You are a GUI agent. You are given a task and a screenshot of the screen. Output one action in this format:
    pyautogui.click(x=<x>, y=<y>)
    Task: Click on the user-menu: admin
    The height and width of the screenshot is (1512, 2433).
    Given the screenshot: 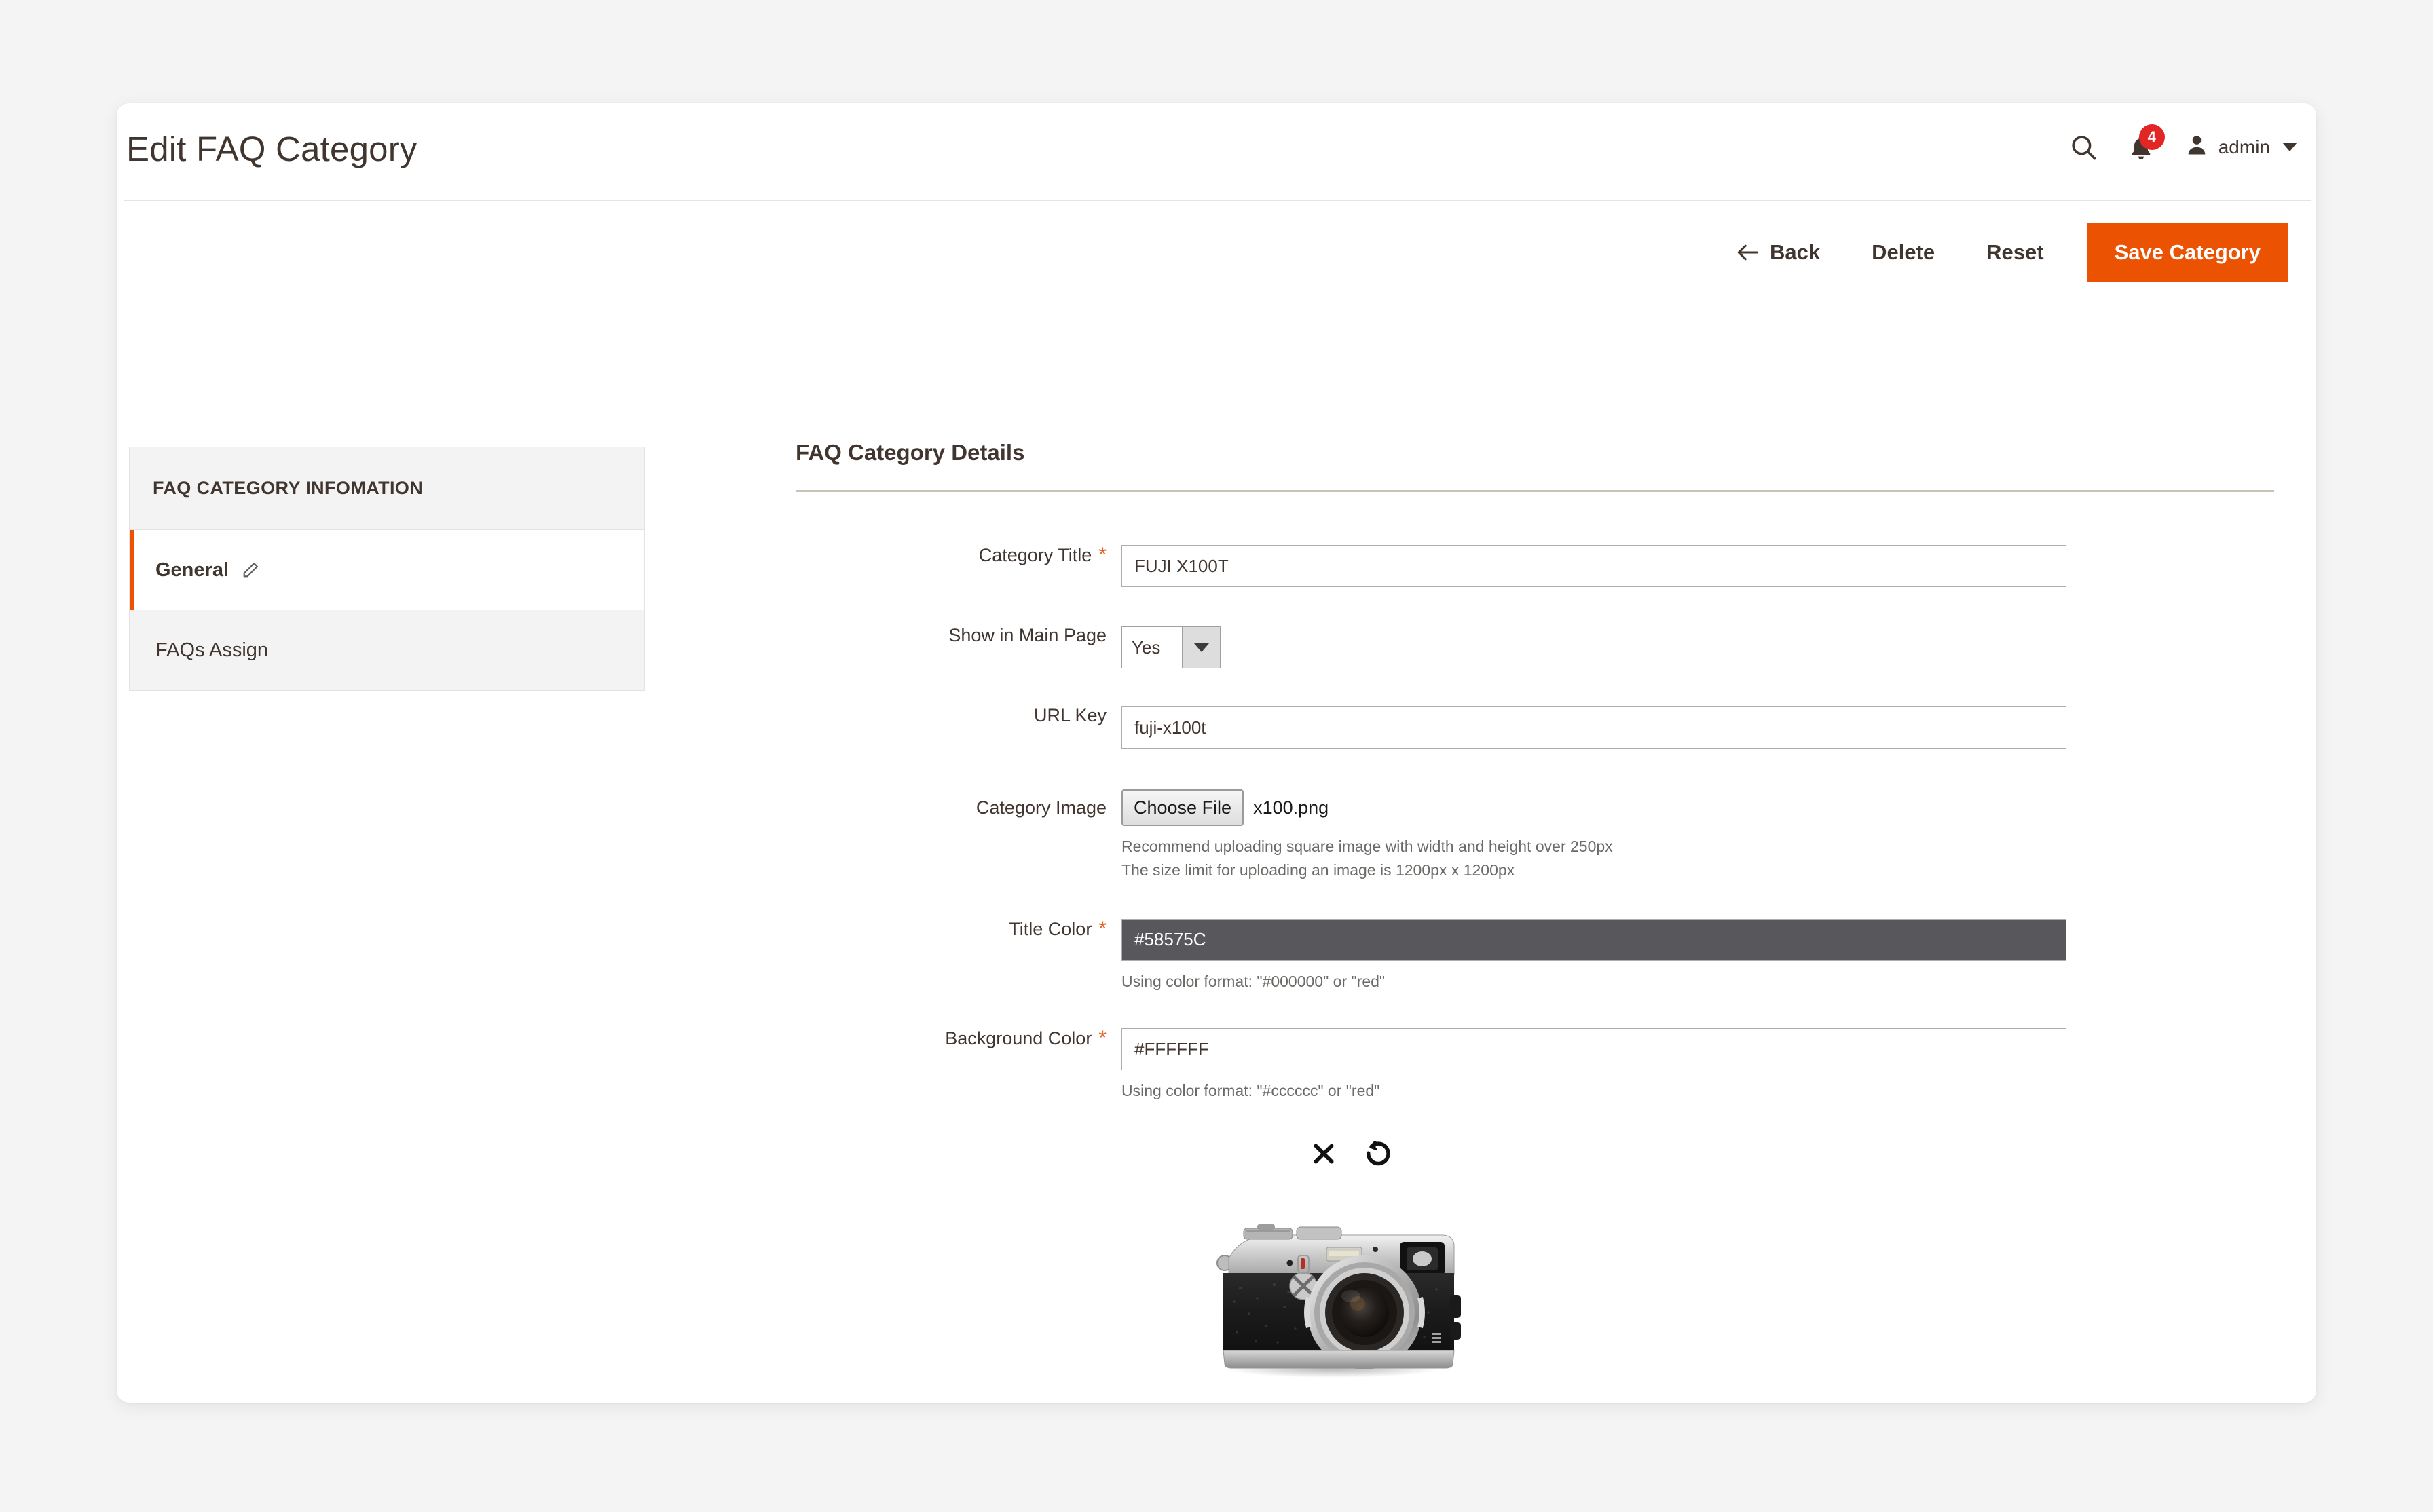 What is the action you would take?
    pyautogui.click(x=2241, y=147)
    